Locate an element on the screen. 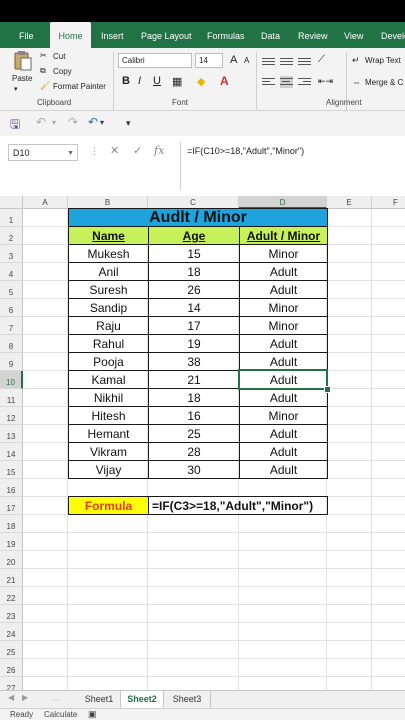  enter-icon: ✓ is located at coordinates (137, 150).